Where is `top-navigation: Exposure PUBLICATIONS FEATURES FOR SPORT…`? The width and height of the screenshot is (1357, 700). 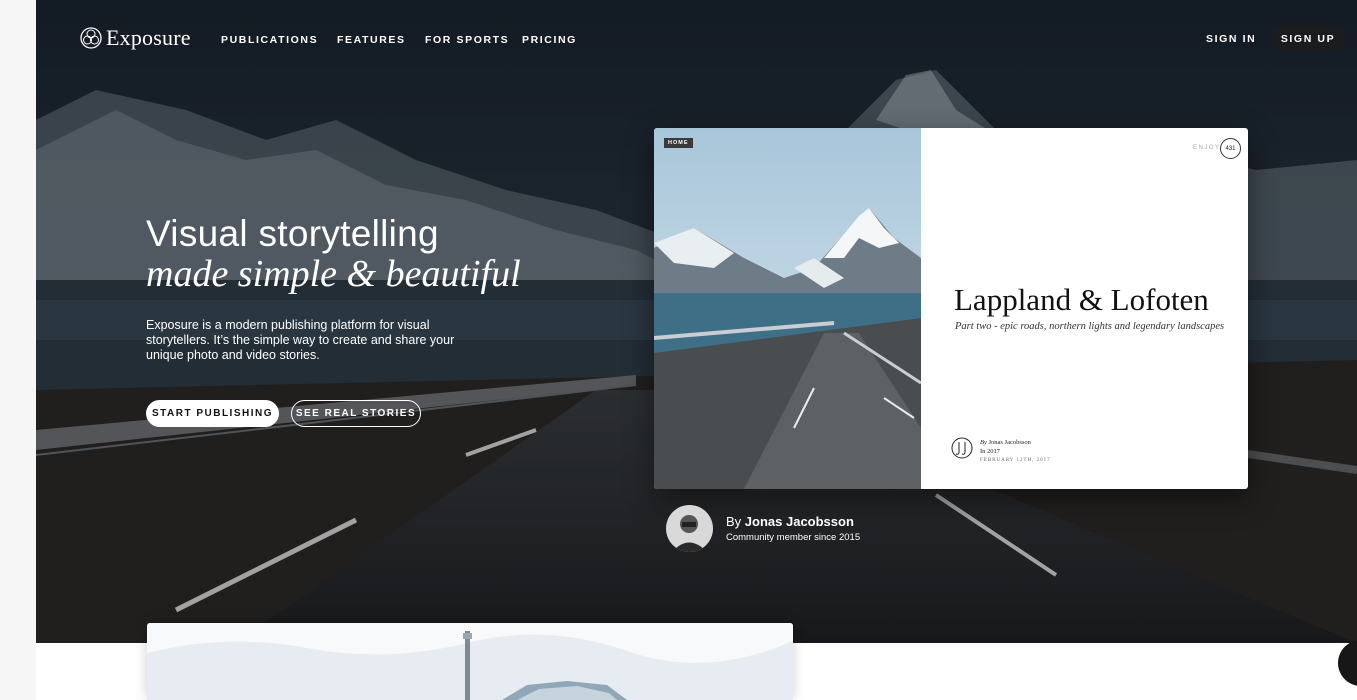 top-navigation: Exposure PUBLICATIONS FEATURES FOR SPORT… is located at coordinates (696, 39).